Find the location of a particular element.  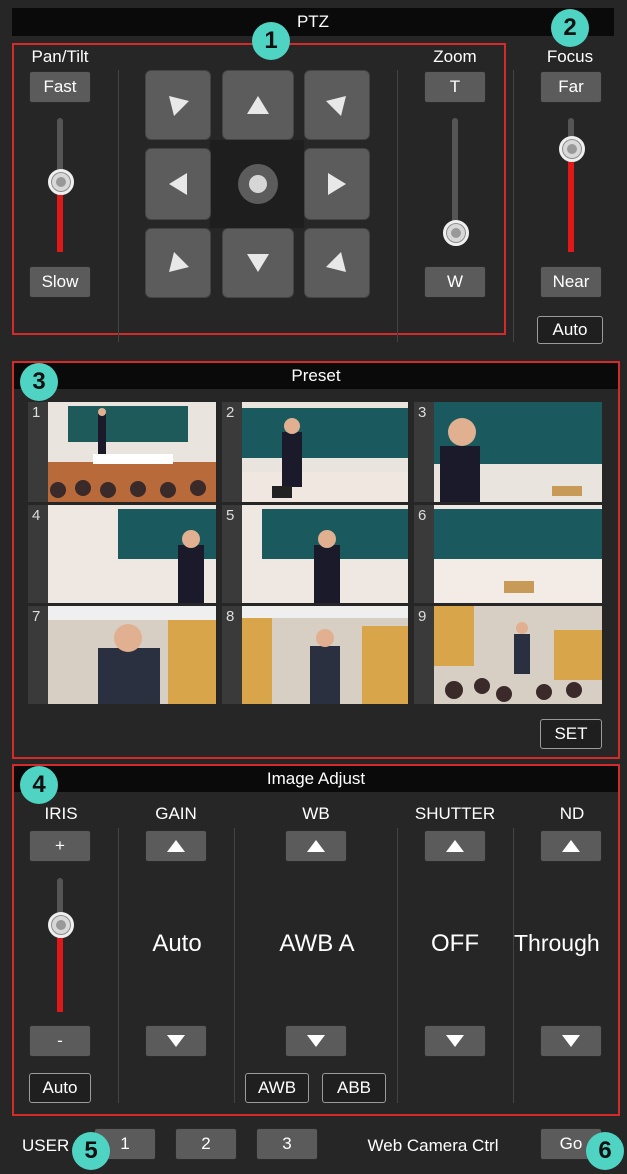

nd-down-button is located at coordinates (571, 1041).